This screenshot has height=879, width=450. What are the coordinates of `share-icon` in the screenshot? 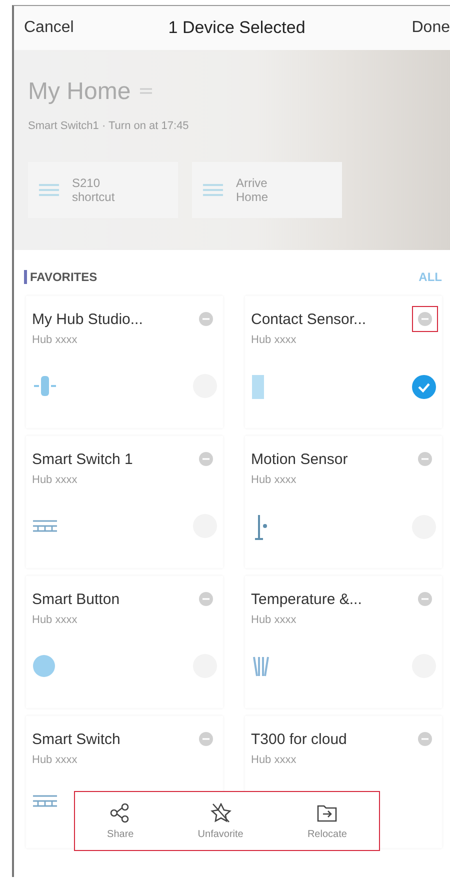 It's located at (120, 812).